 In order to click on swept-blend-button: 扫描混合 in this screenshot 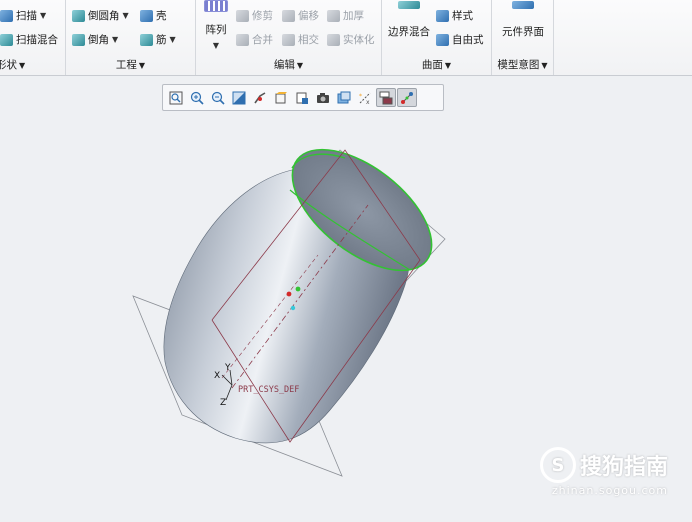, I will do `click(29, 39)`.